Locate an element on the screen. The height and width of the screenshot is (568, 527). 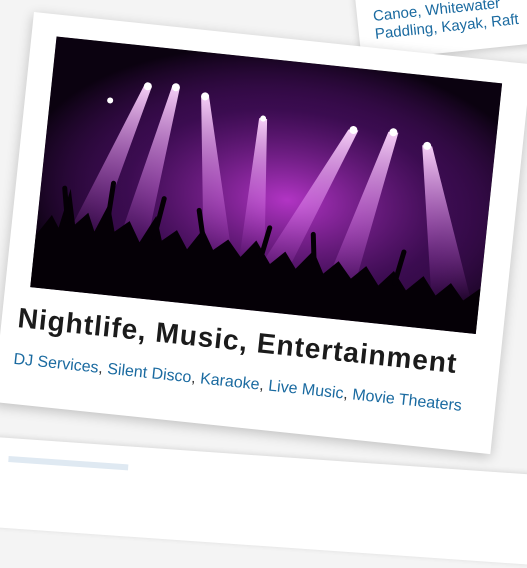
link-live-music: Live Music is located at coordinates (305, 390).